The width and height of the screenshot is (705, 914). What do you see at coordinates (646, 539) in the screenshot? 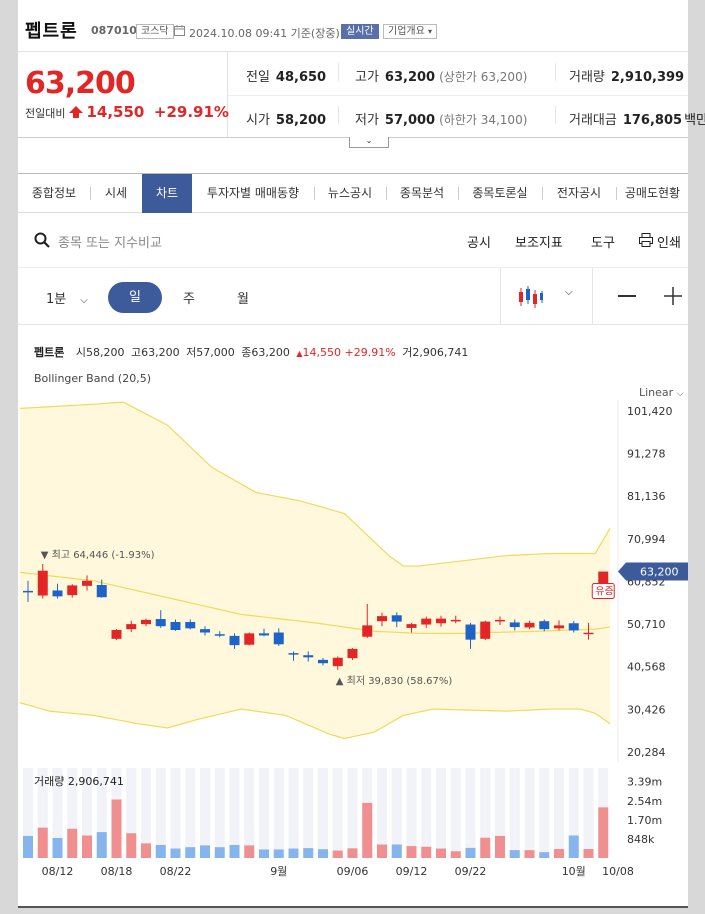
I see `y-tick-label: 70,994` at bounding box center [646, 539].